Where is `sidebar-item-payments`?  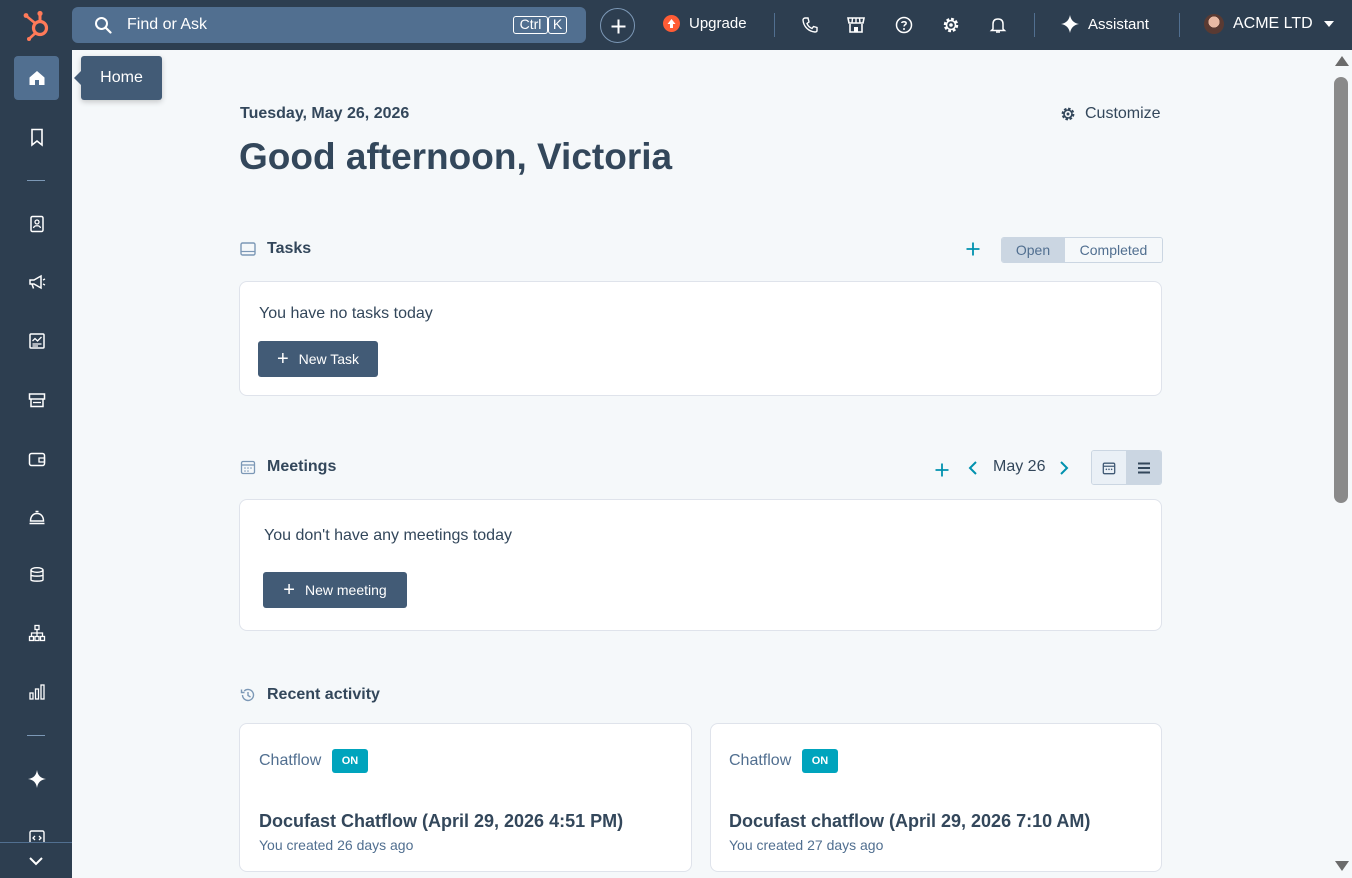
sidebar-item-payments is located at coordinates (36, 459).